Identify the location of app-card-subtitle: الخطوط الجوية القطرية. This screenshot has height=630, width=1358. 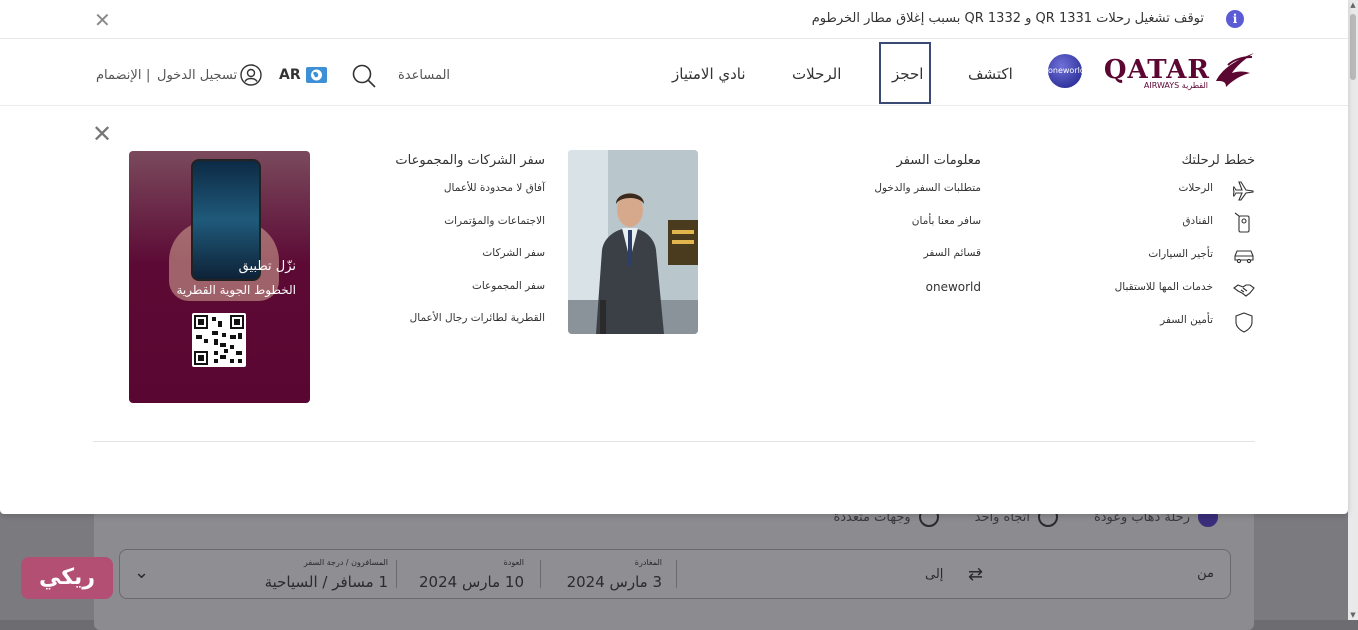
(236, 290).